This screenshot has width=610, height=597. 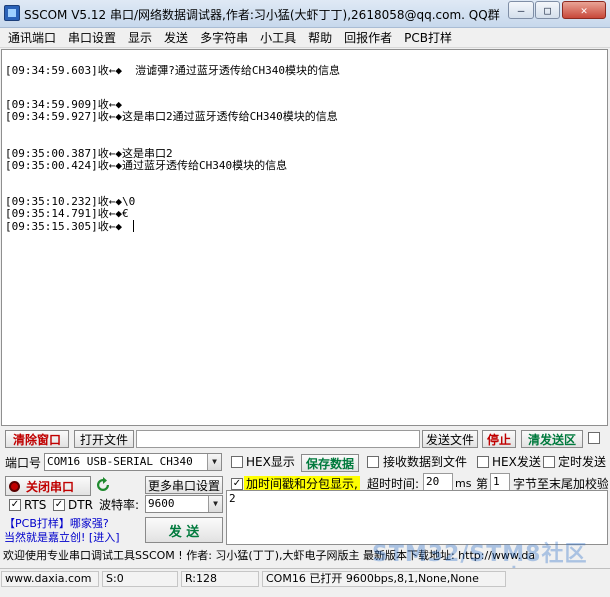 I want to click on menu-port: 通讯端口, so click(x=32, y=38).